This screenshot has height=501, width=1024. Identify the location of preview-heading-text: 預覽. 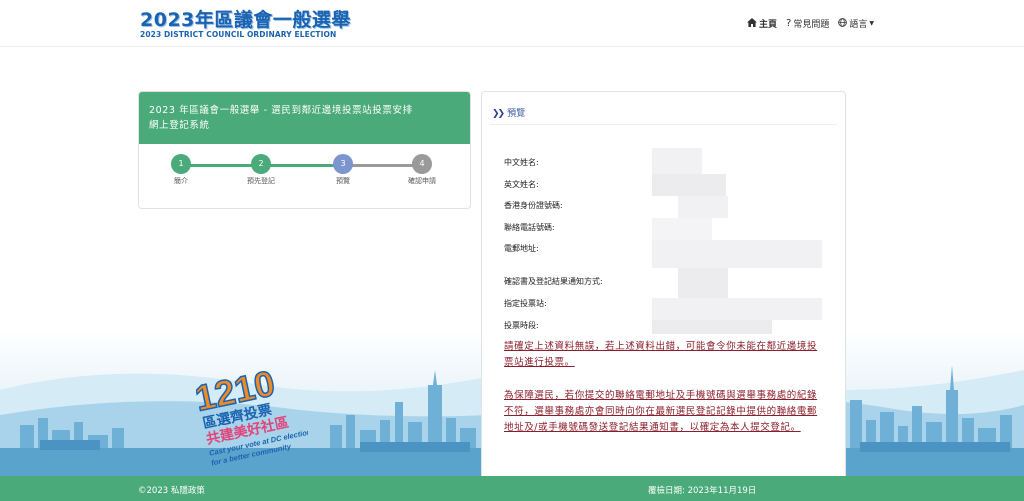
(516, 114).